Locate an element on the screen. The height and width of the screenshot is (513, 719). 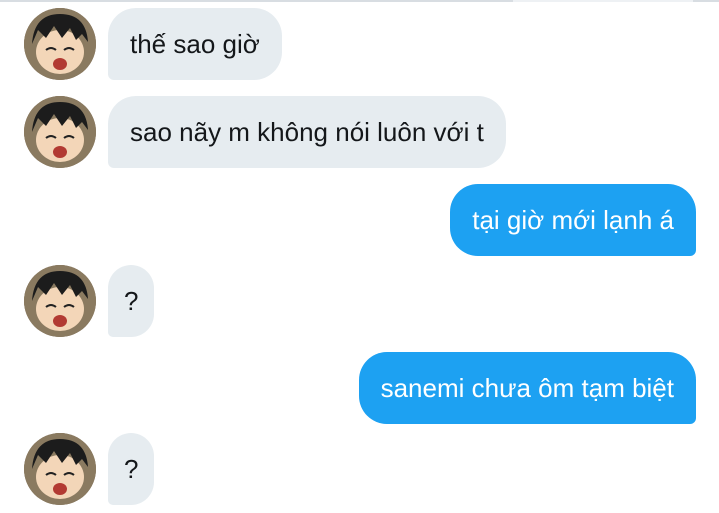
top-divider is located at coordinates (359, 1).